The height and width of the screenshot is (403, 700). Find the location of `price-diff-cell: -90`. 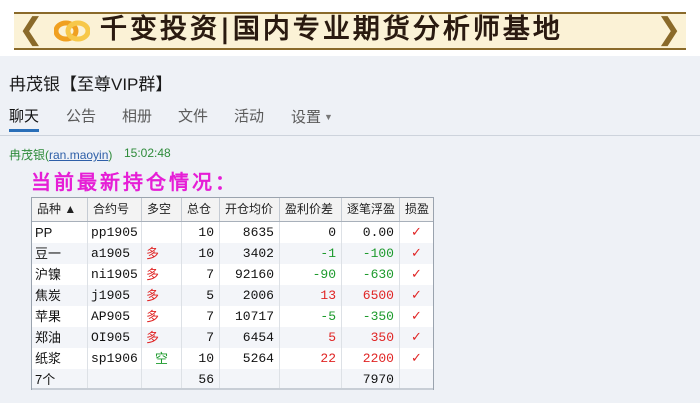

price-diff-cell: -90 is located at coordinates (311, 274).